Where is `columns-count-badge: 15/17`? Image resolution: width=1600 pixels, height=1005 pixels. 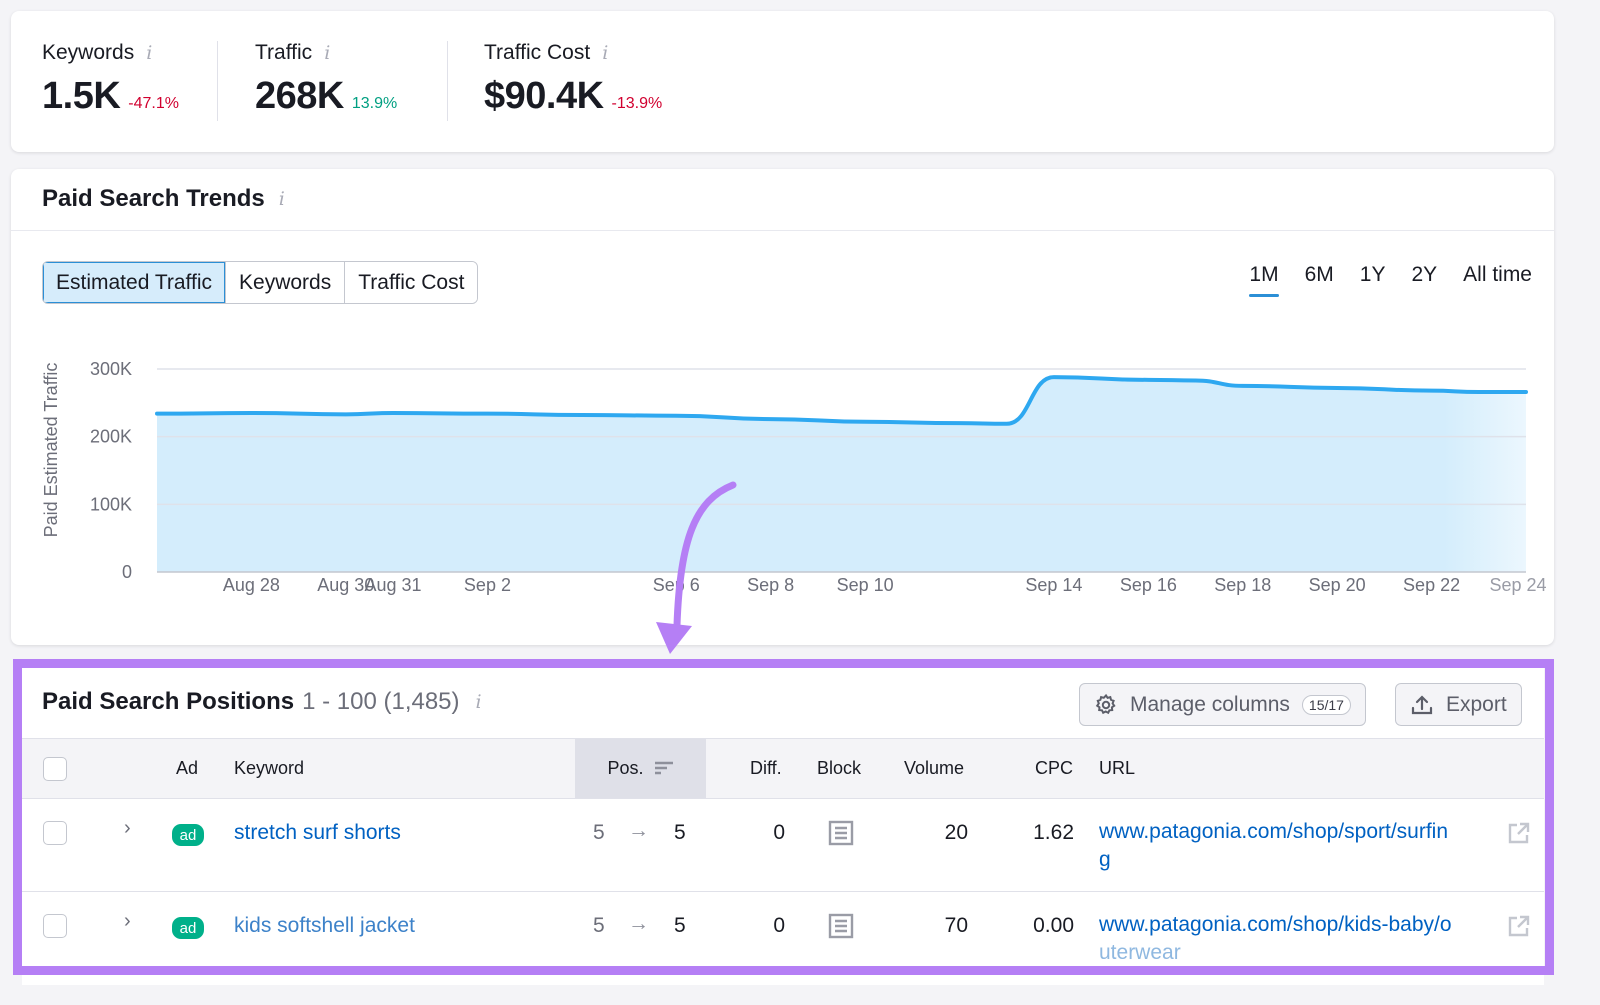
columns-count-badge: 15/17 is located at coordinates (1326, 704).